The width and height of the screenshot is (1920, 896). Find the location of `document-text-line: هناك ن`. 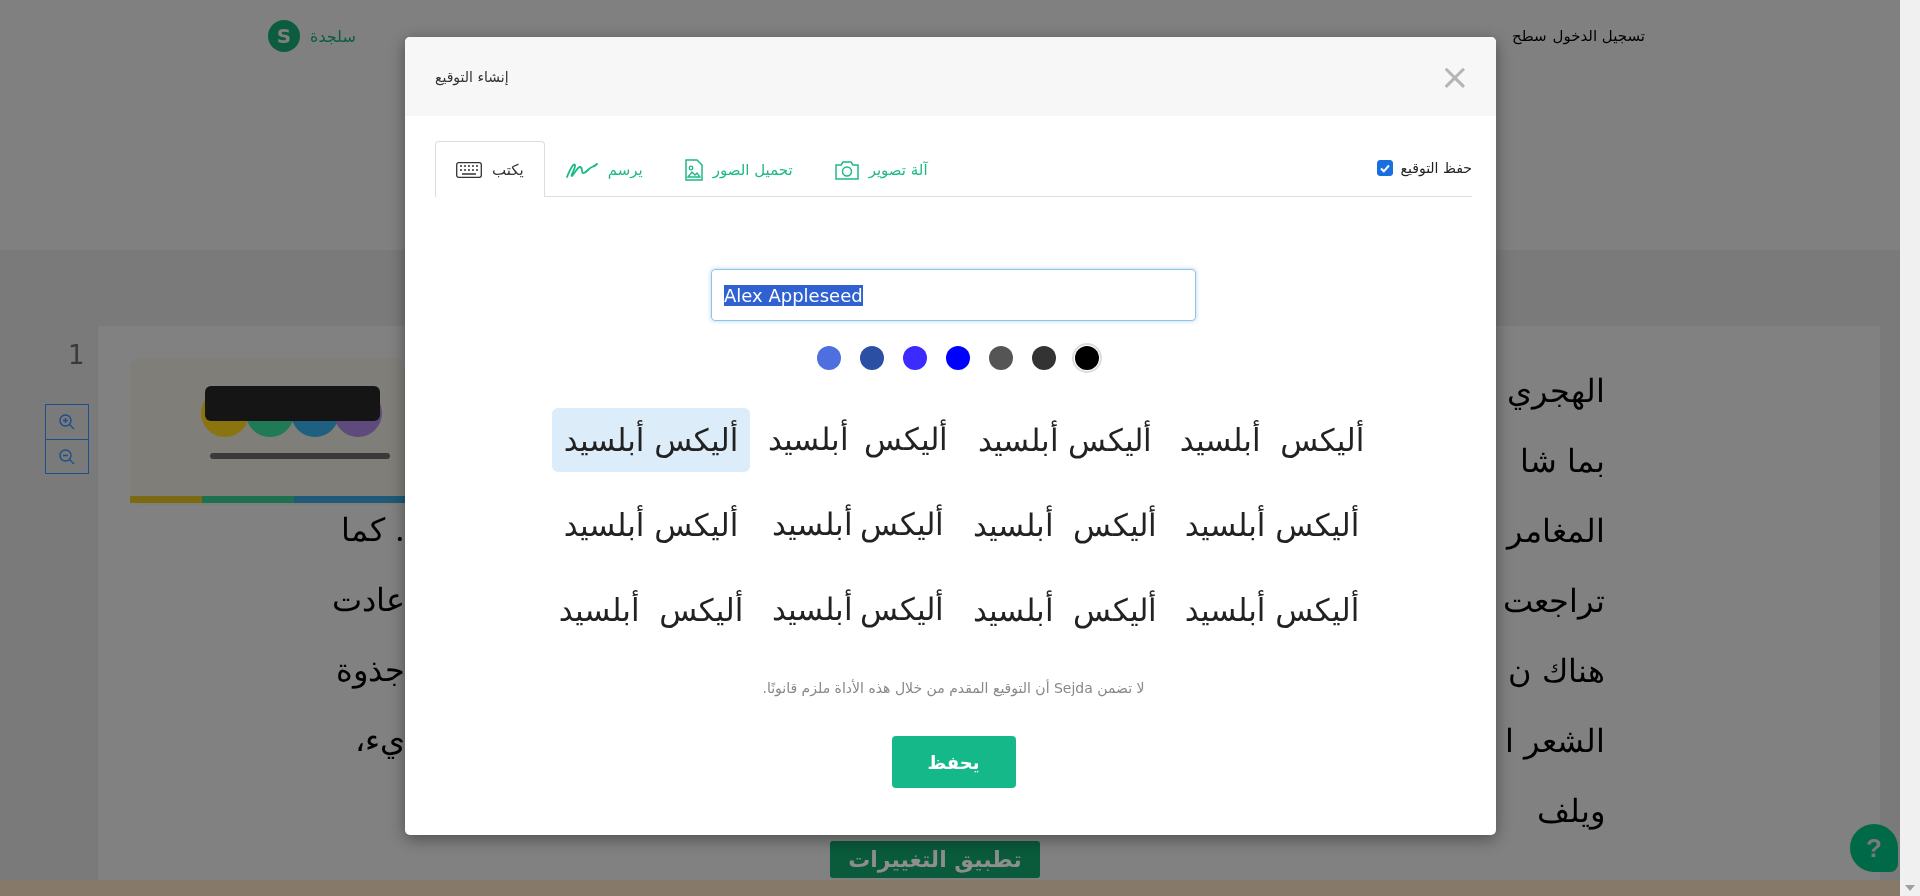

document-text-line: هناك ن is located at coordinates (1556, 671).